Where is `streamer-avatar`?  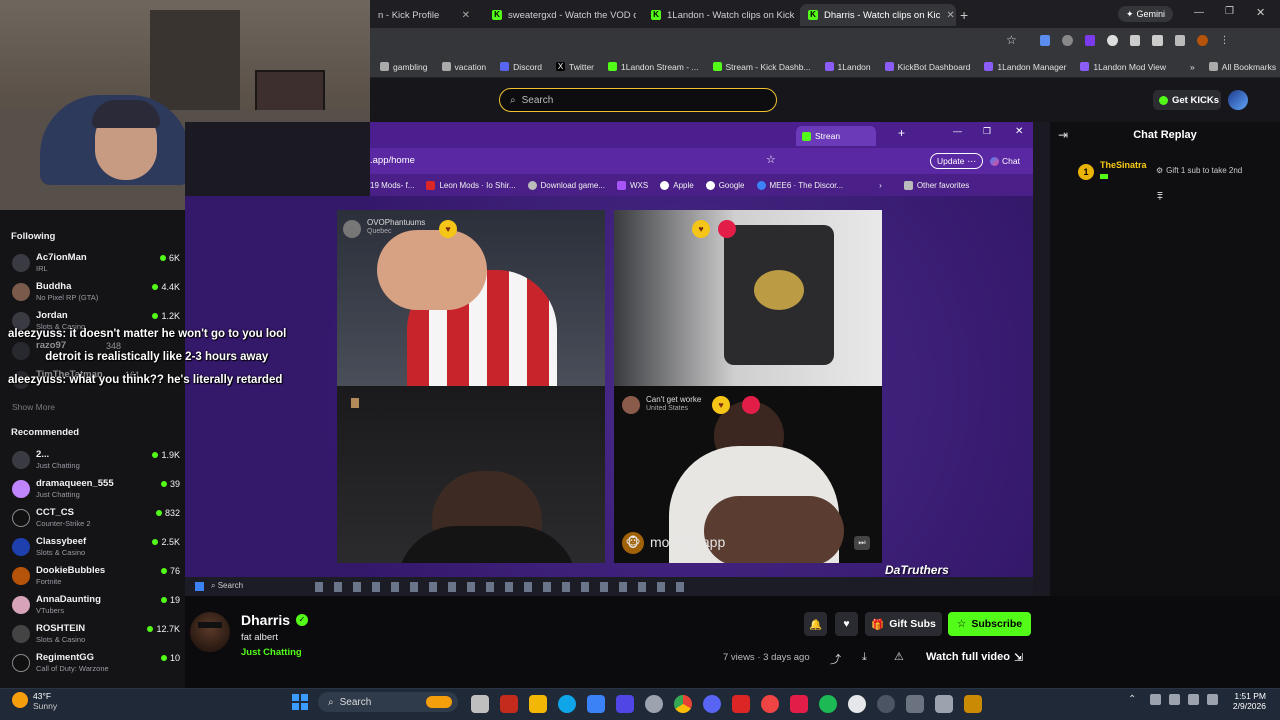
streamer-avatar is located at coordinates (210, 632).